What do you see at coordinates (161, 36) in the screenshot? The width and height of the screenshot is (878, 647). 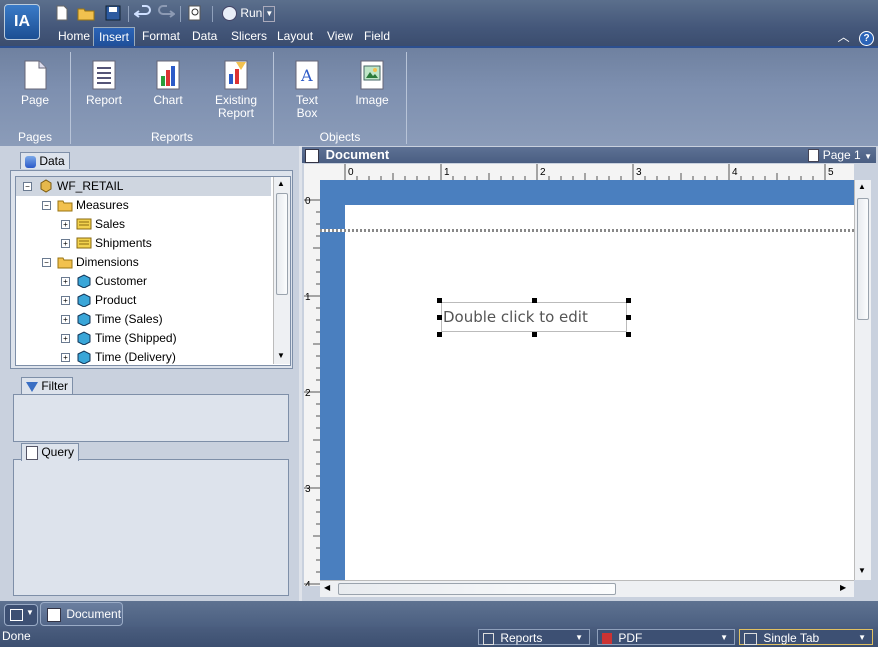 I see `tab-format: Format` at bounding box center [161, 36].